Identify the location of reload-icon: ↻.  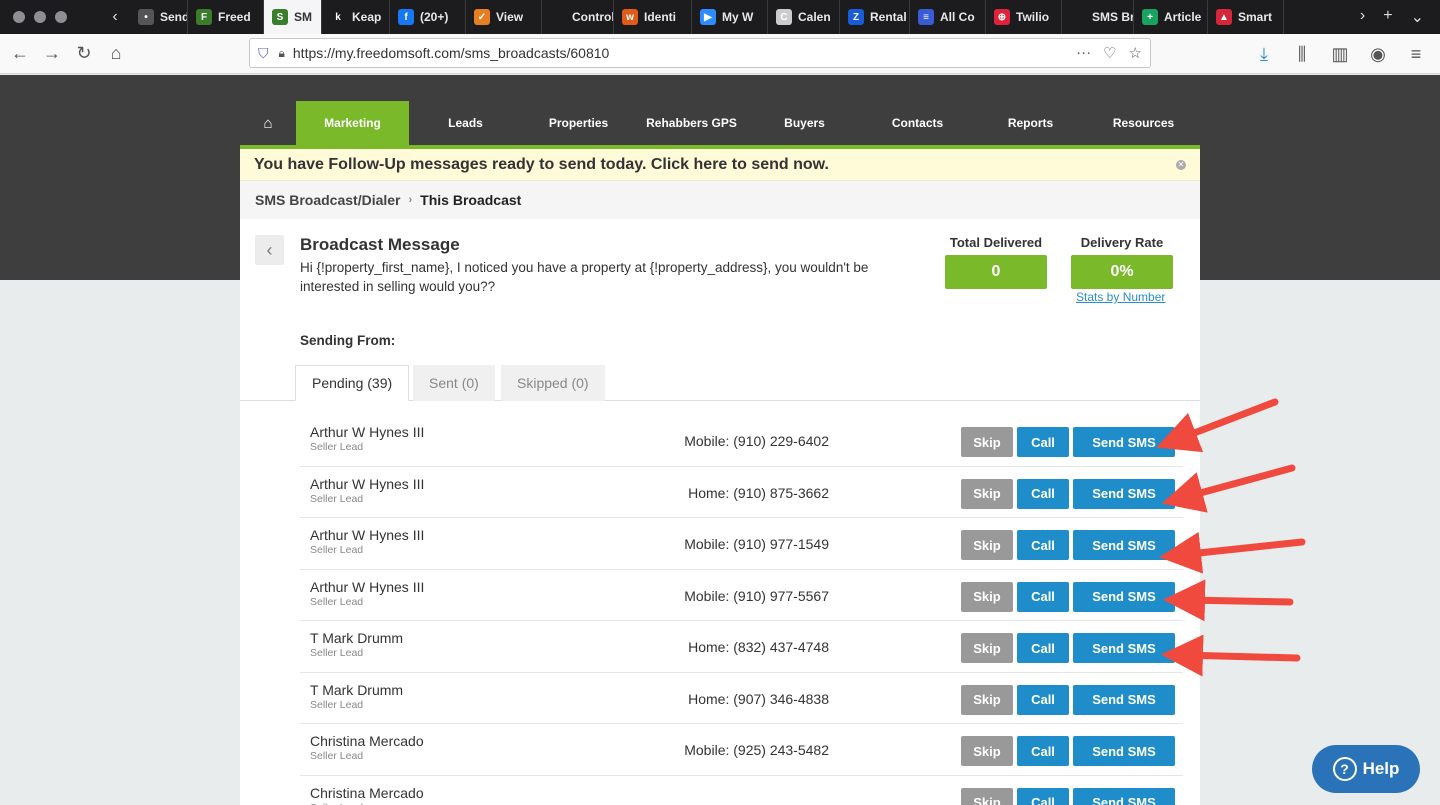
(84, 54).